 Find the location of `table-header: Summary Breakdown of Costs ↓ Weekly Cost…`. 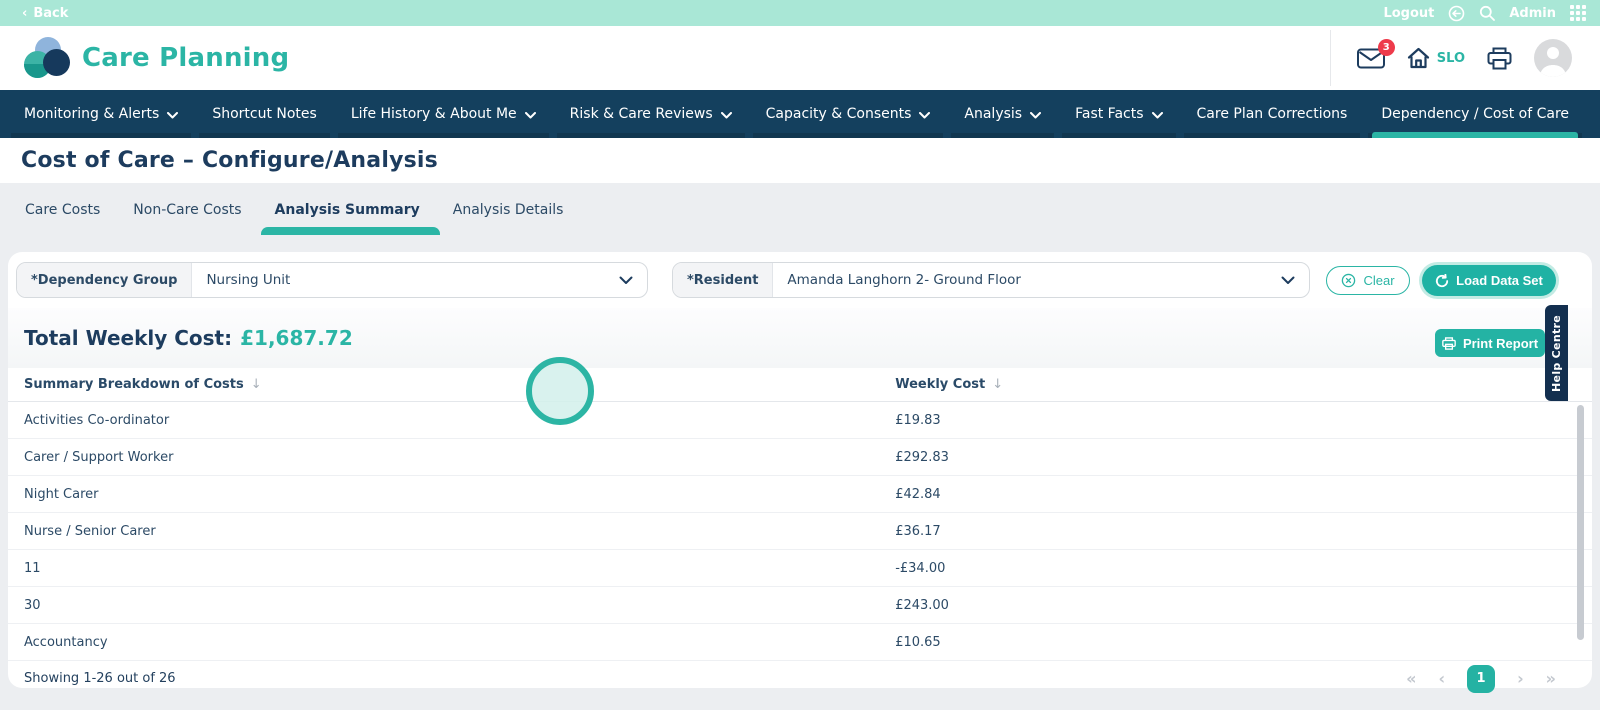

table-header: Summary Breakdown of Costs ↓ Weekly Cost… is located at coordinates (800, 385).